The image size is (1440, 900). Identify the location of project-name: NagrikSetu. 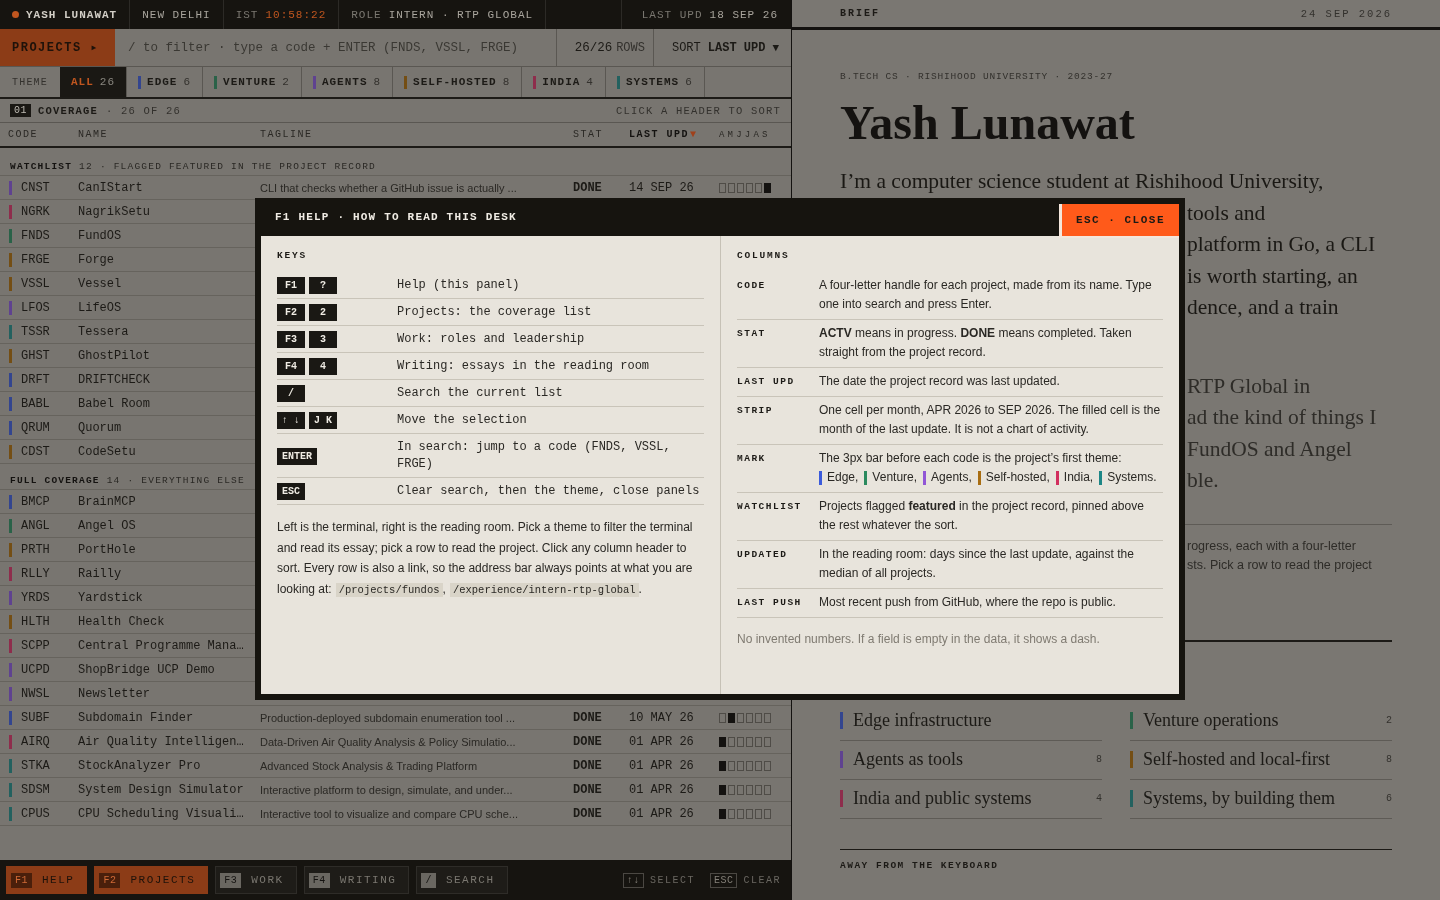
(114, 211).